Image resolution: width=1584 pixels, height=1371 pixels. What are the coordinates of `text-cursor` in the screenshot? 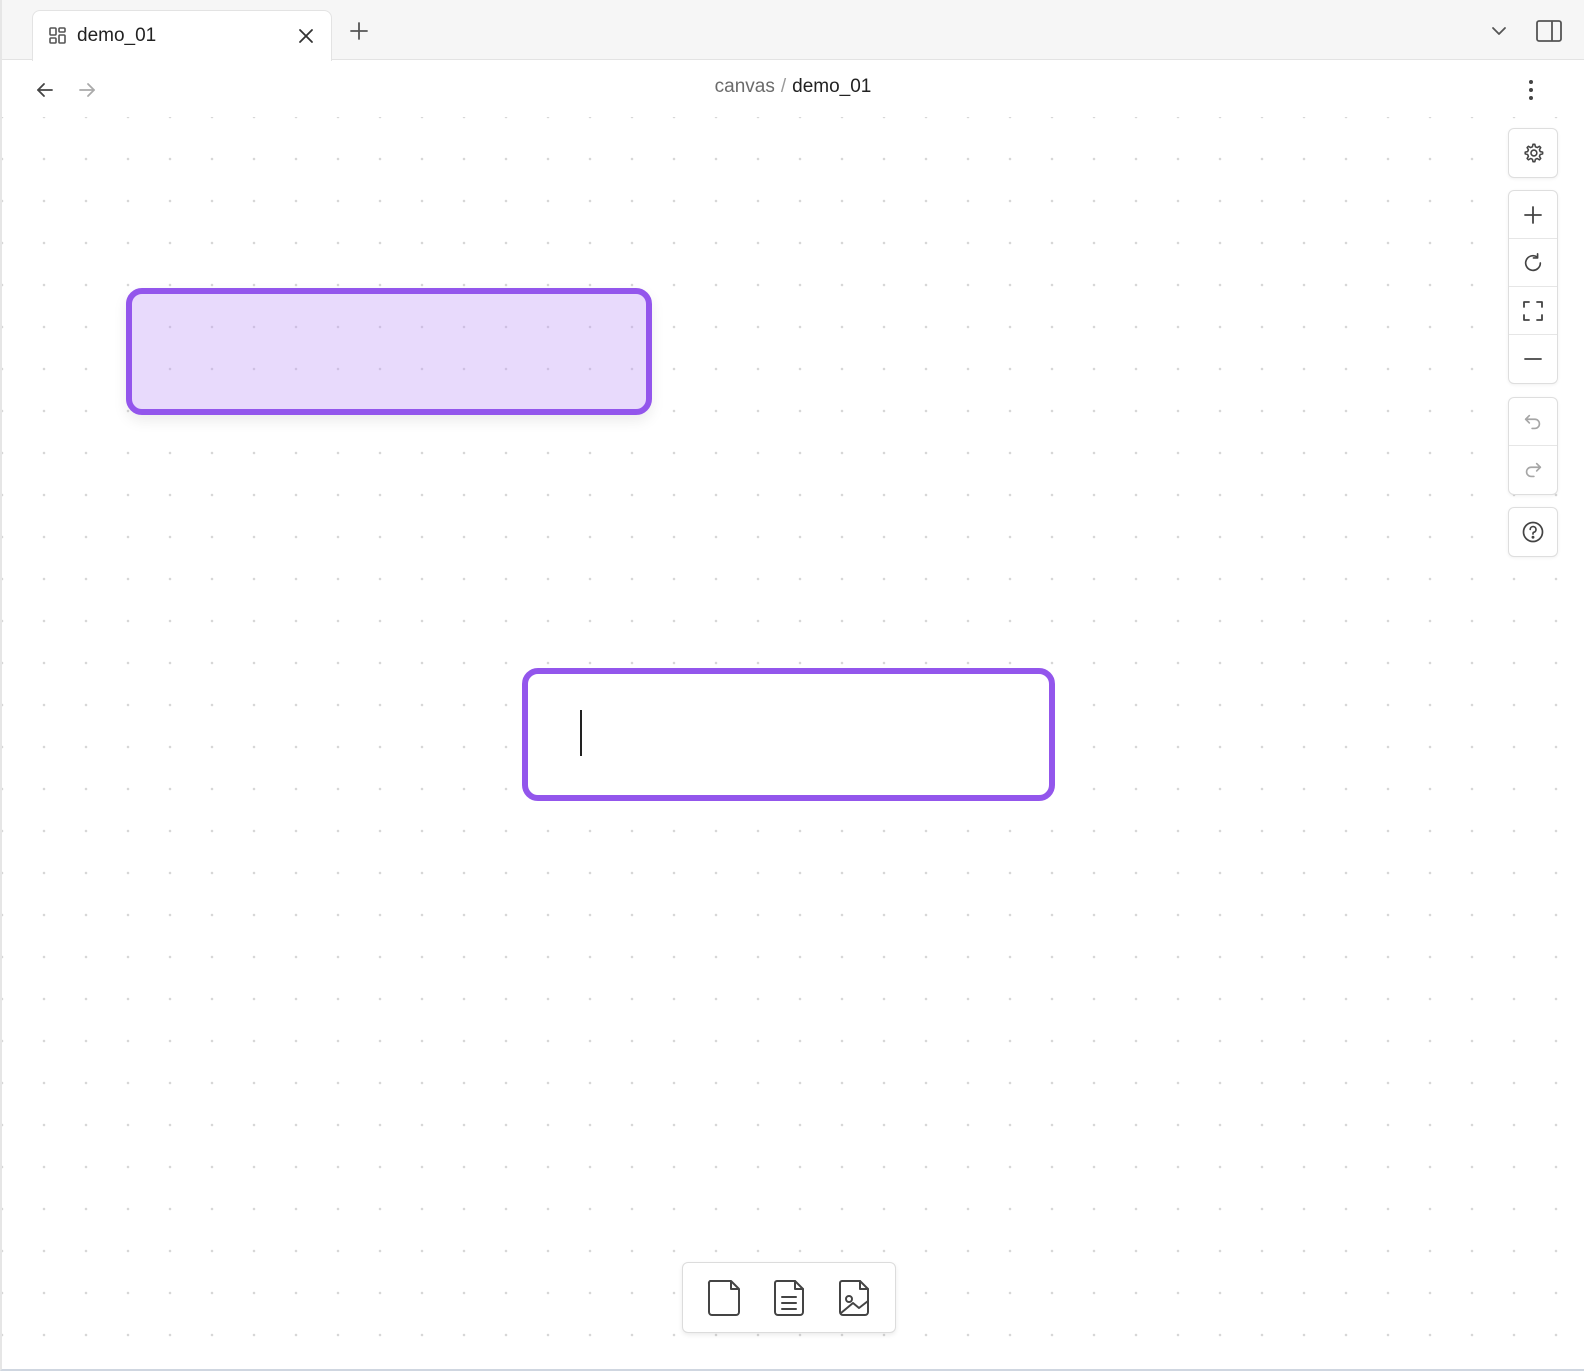 It's located at (581, 733).